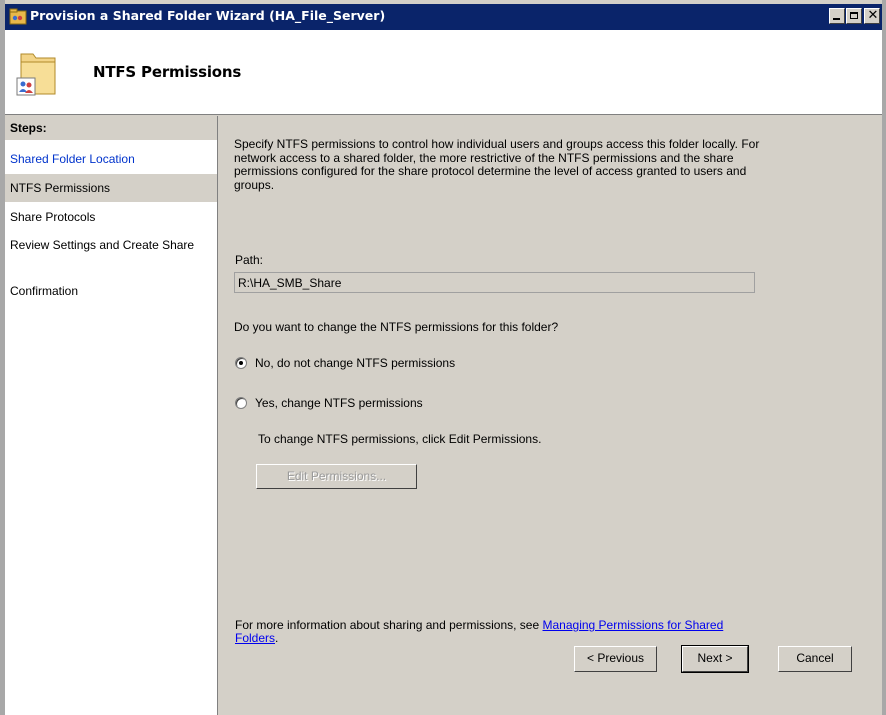  What do you see at coordinates (494, 282) in the screenshot?
I see `path-field: R:\HA_SMB_Share` at bounding box center [494, 282].